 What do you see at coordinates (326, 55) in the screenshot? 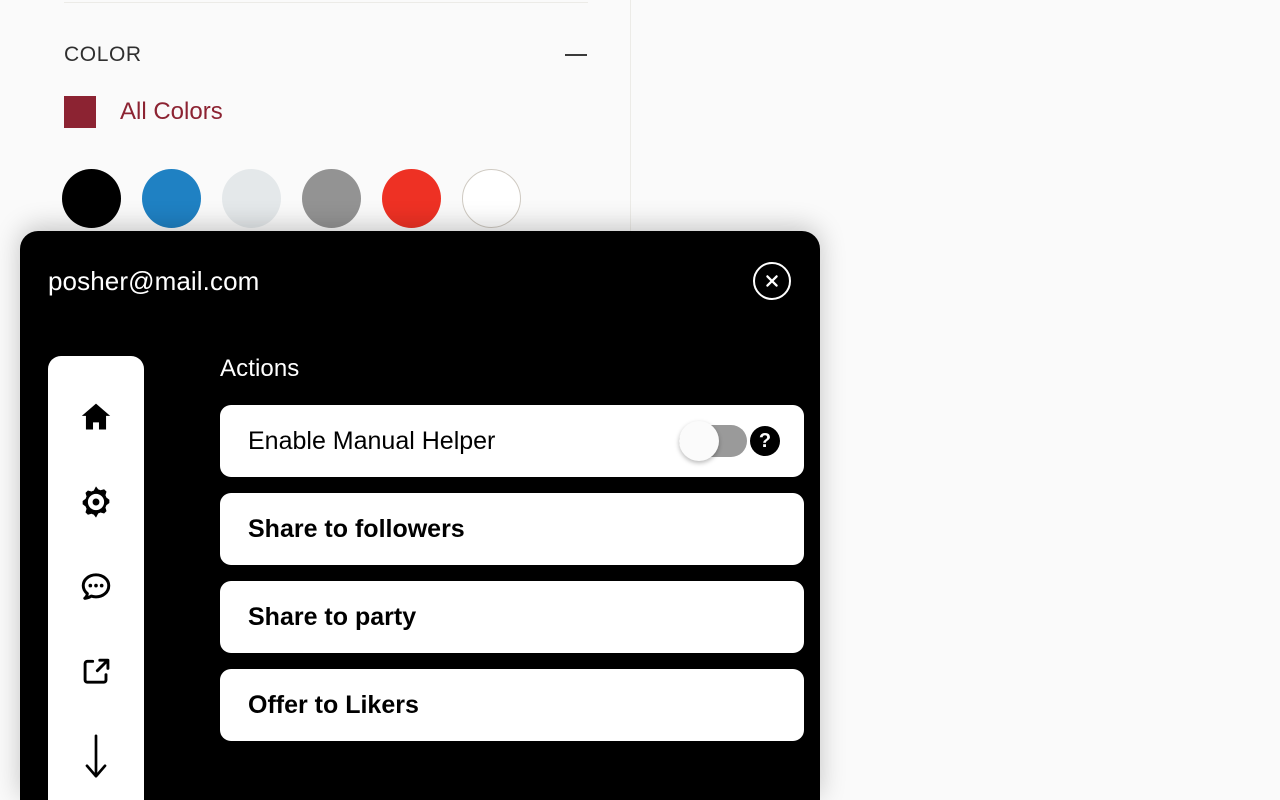
I see `color-section-header: COLOR` at bounding box center [326, 55].